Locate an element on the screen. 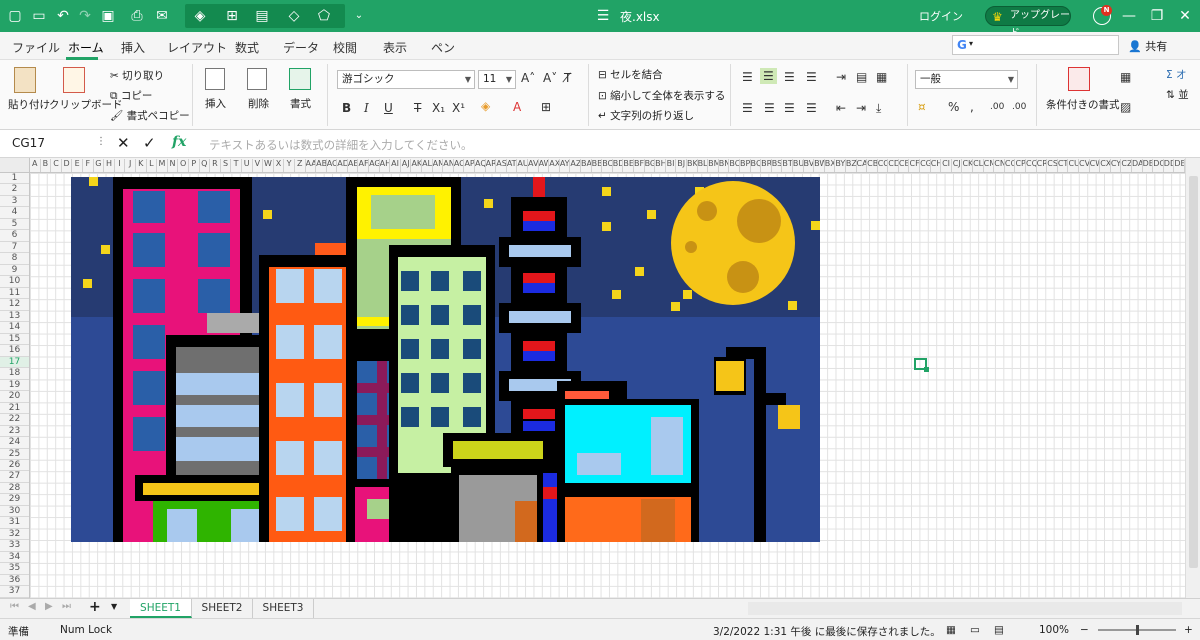 The width and height of the screenshot is (1200, 640). column-header: BK is located at coordinates (692, 165).